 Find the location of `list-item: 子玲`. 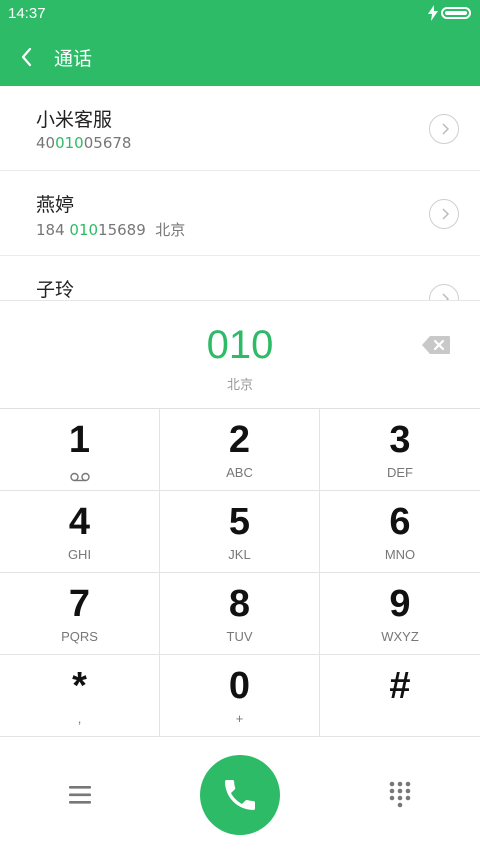

list-item: 子玲 is located at coordinates (240, 278).